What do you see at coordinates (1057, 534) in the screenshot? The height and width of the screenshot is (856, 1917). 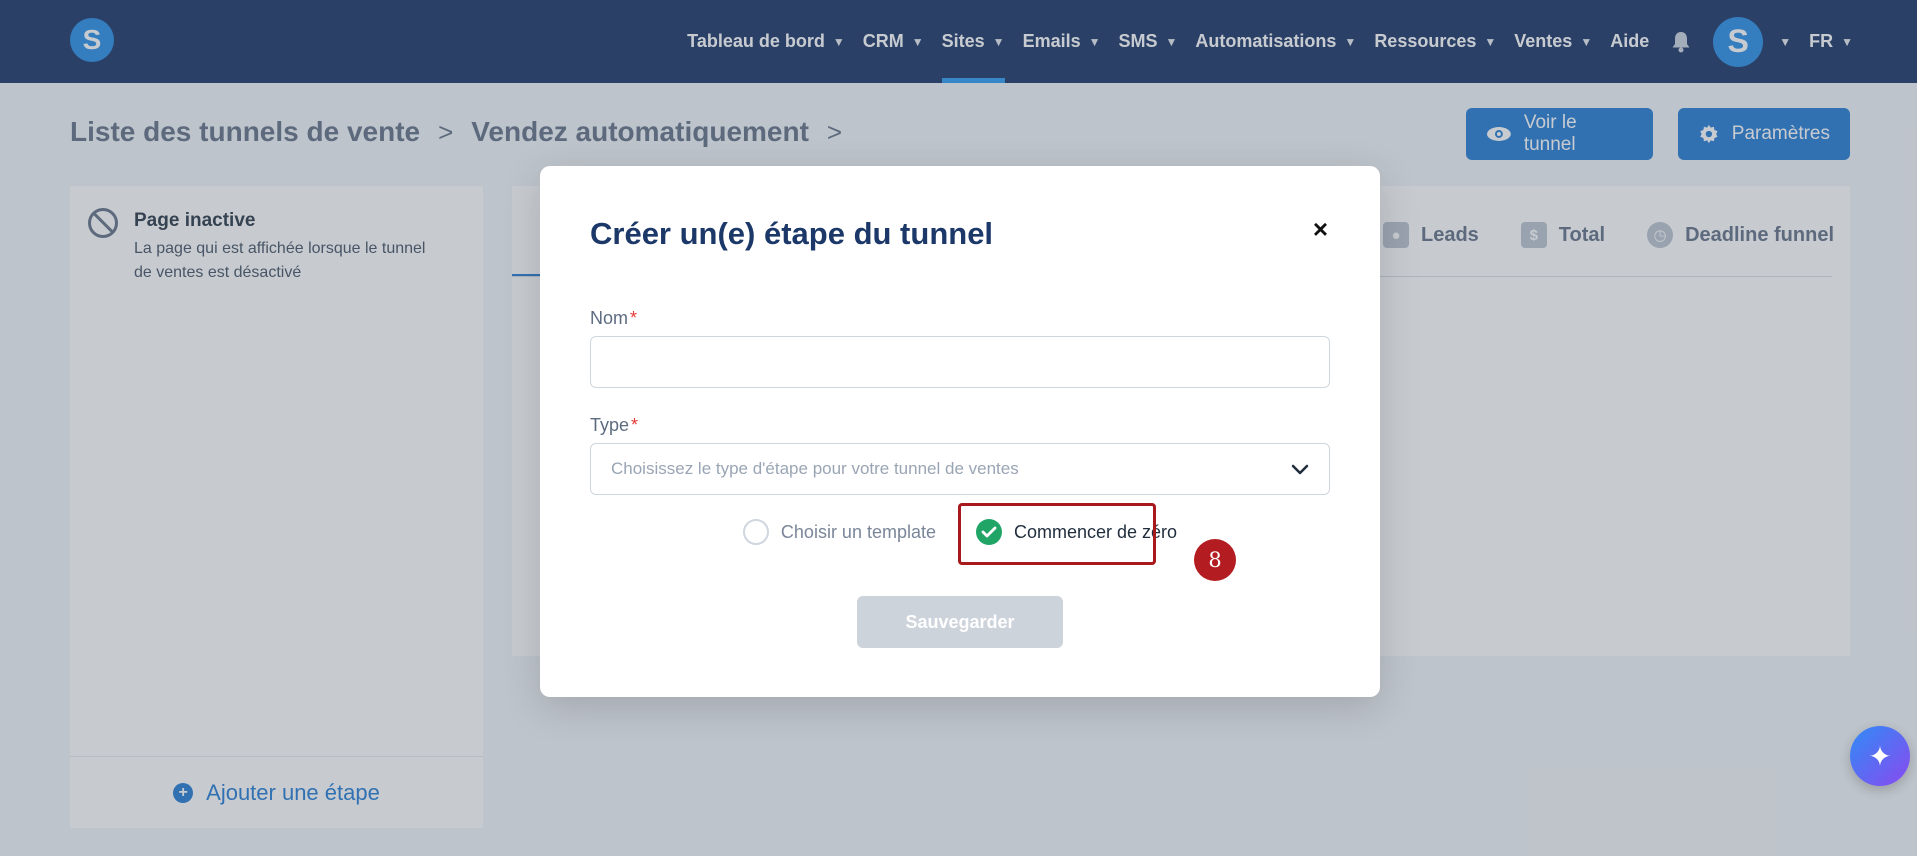 I see `tutorial-highlight-box` at bounding box center [1057, 534].